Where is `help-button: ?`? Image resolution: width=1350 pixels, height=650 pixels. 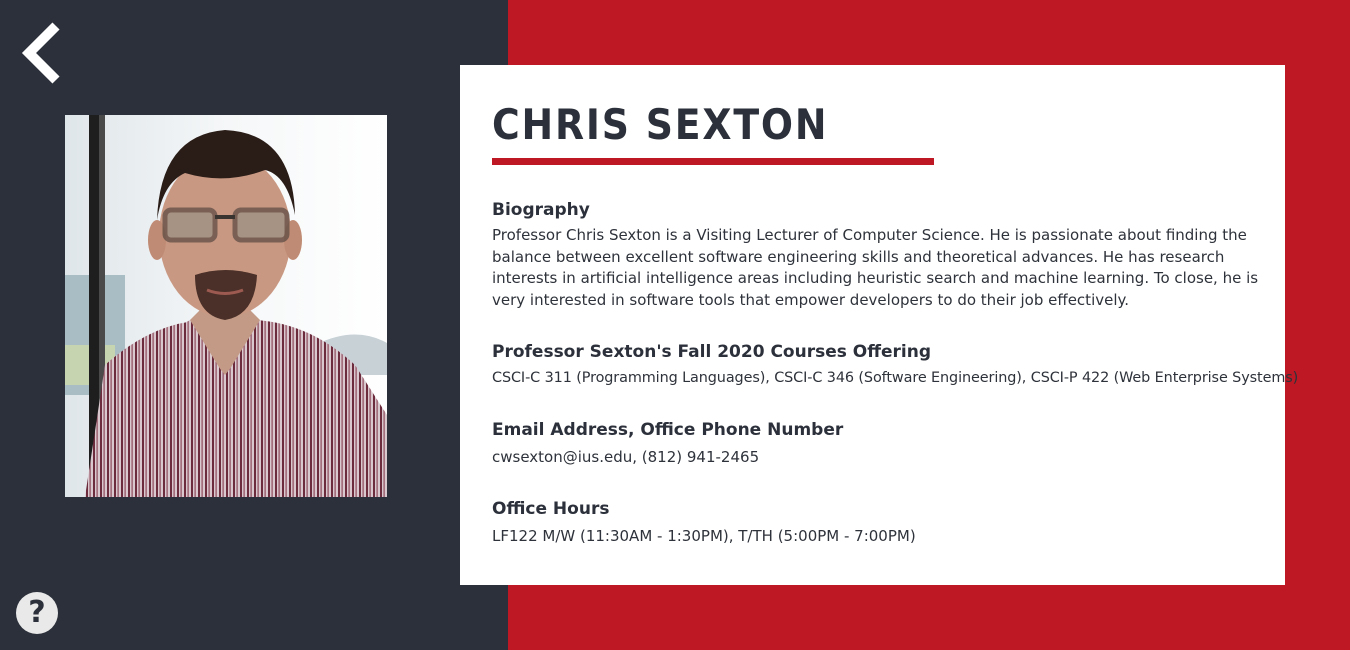
help-button: ? is located at coordinates (37, 613).